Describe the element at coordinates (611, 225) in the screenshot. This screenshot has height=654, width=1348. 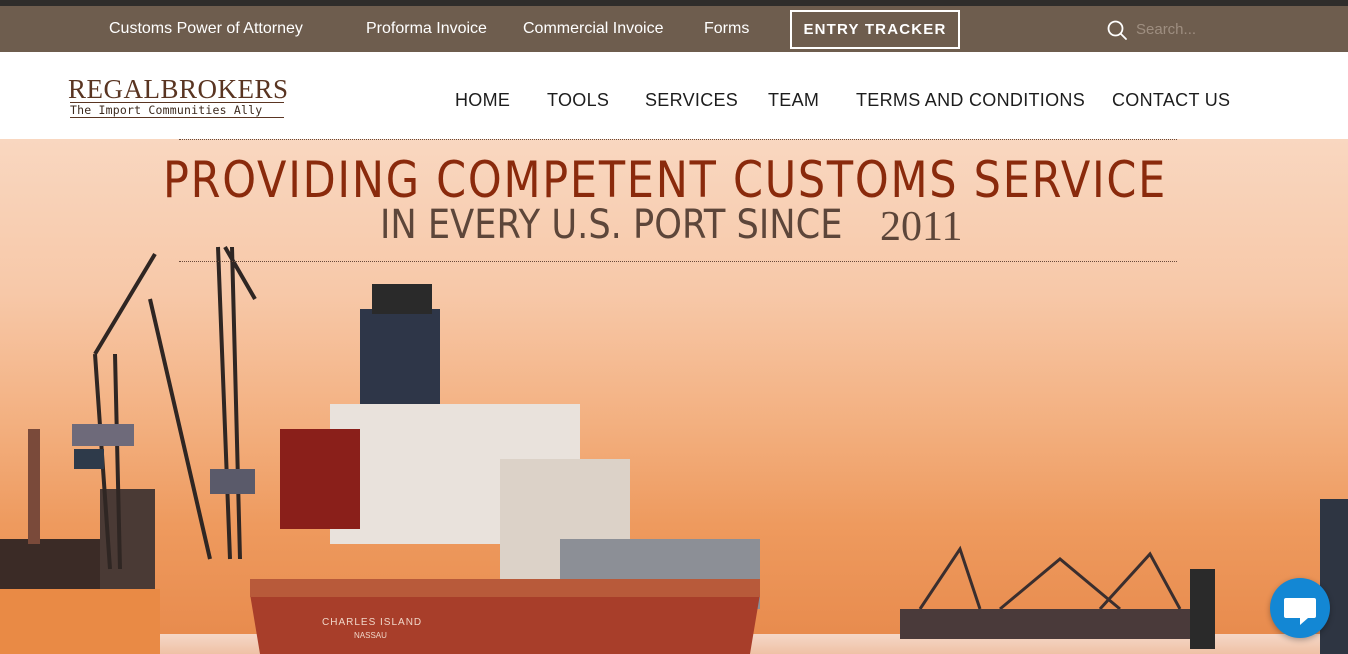
I see `hero-subtitle: IN EVERY U.S. PORT SINCE` at that location.